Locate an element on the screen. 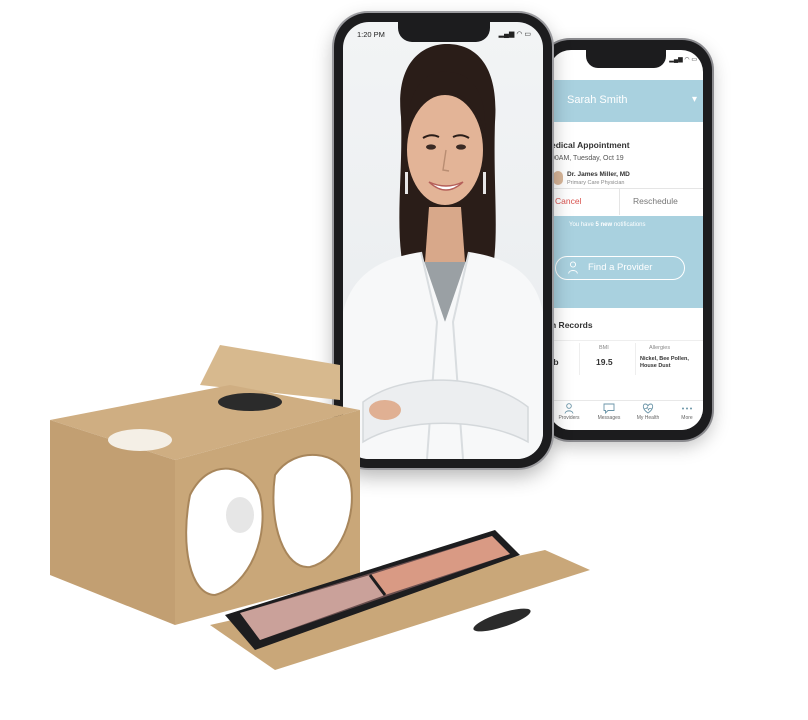  user-name: Sarah Smith is located at coordinates (597, 100).